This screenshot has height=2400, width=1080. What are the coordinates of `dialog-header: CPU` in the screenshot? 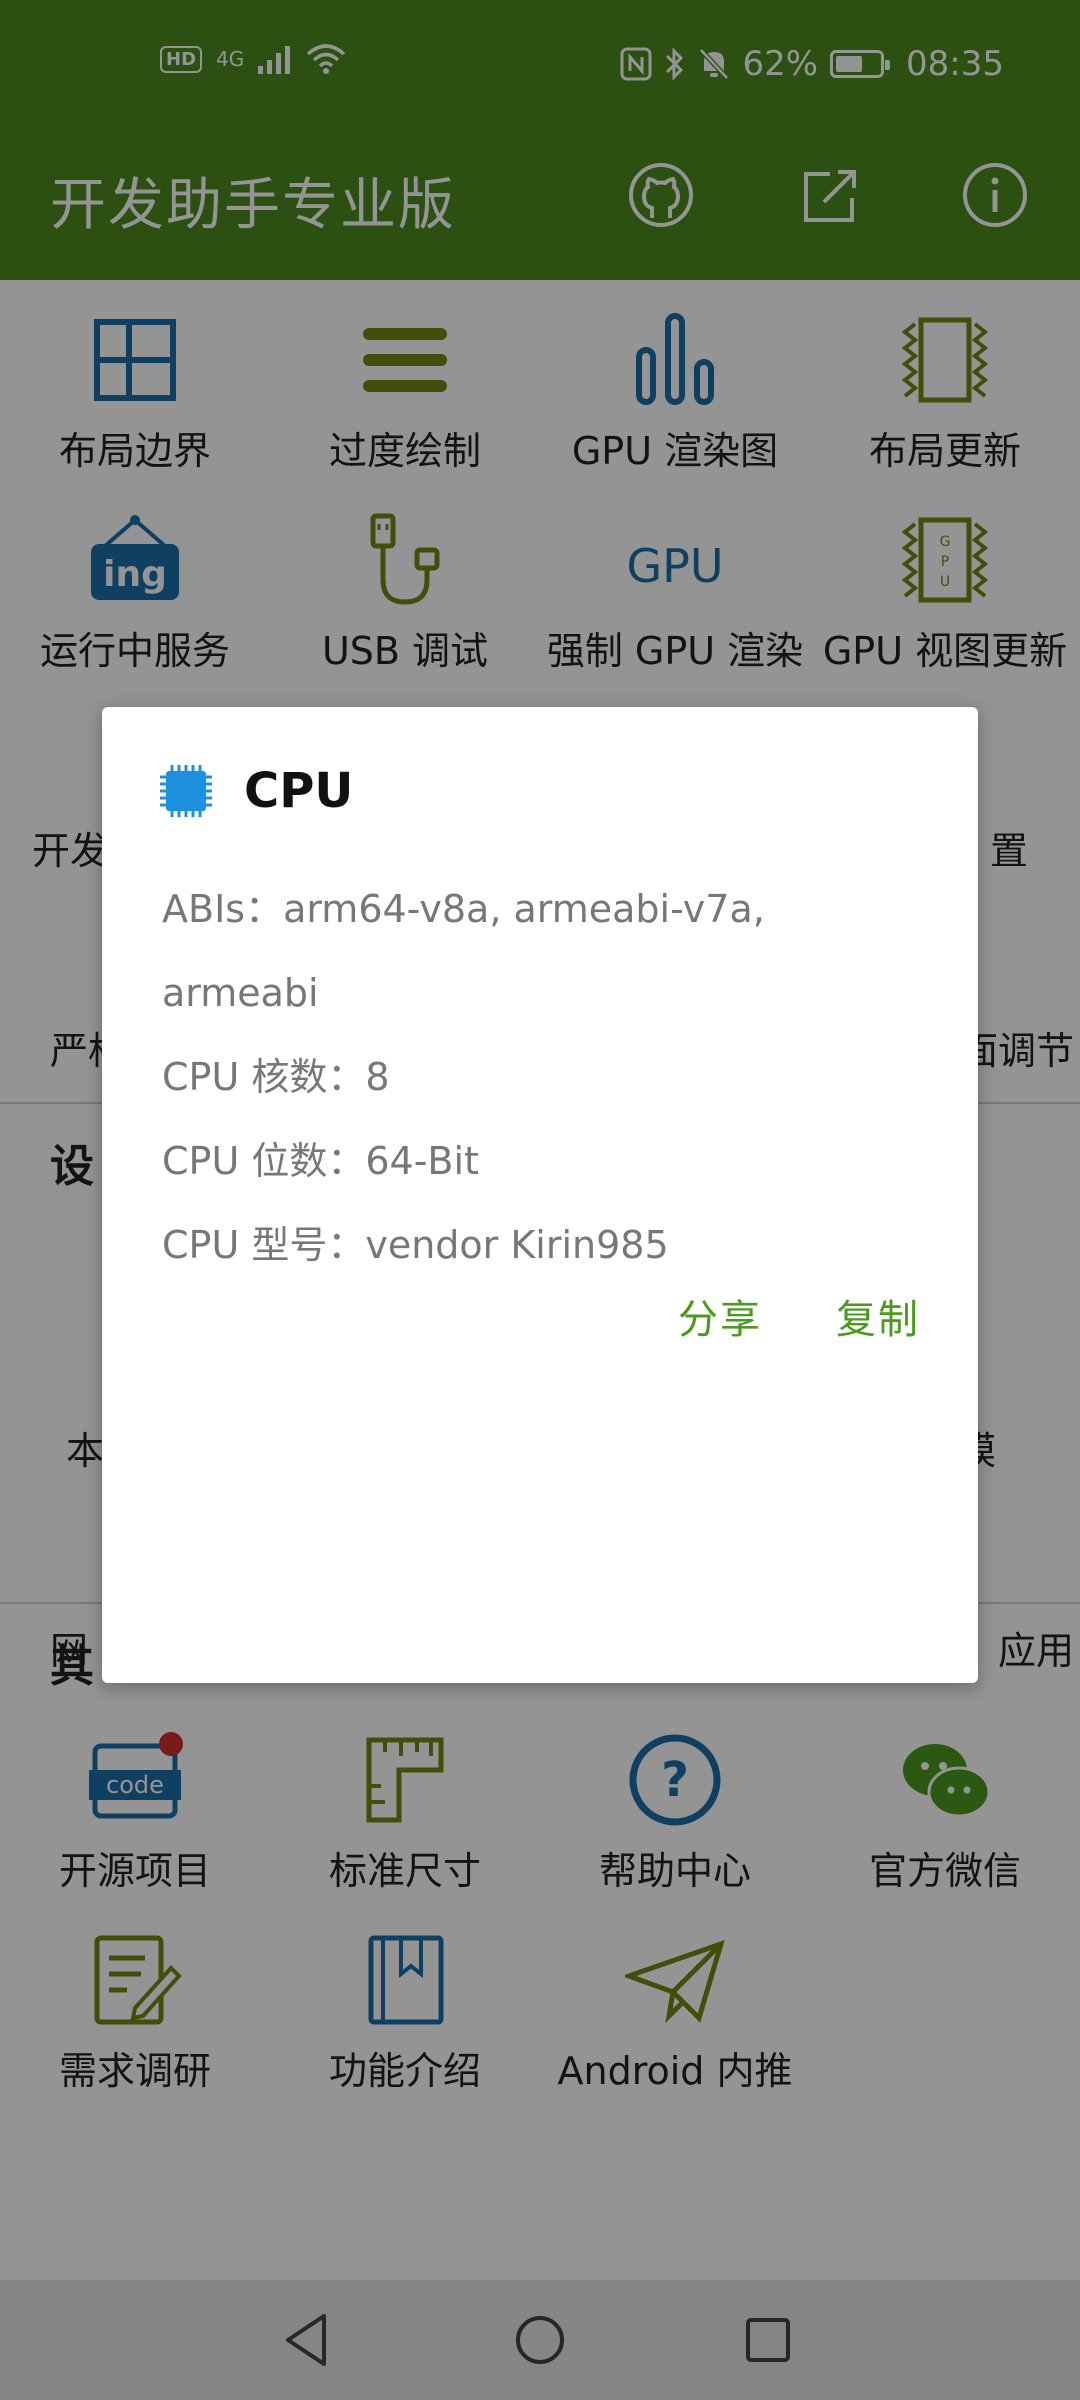 It's located at (255, 791).